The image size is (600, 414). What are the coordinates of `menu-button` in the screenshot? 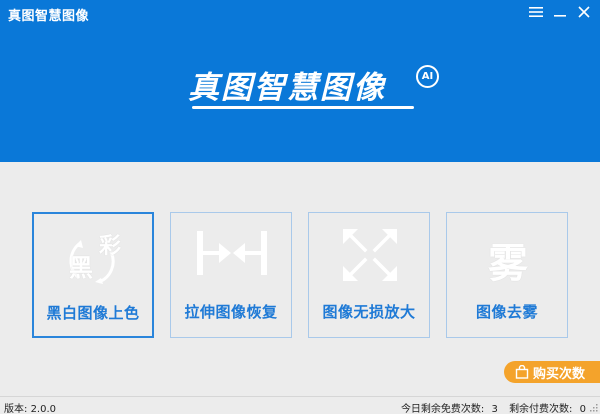 It's located at (536, 12).